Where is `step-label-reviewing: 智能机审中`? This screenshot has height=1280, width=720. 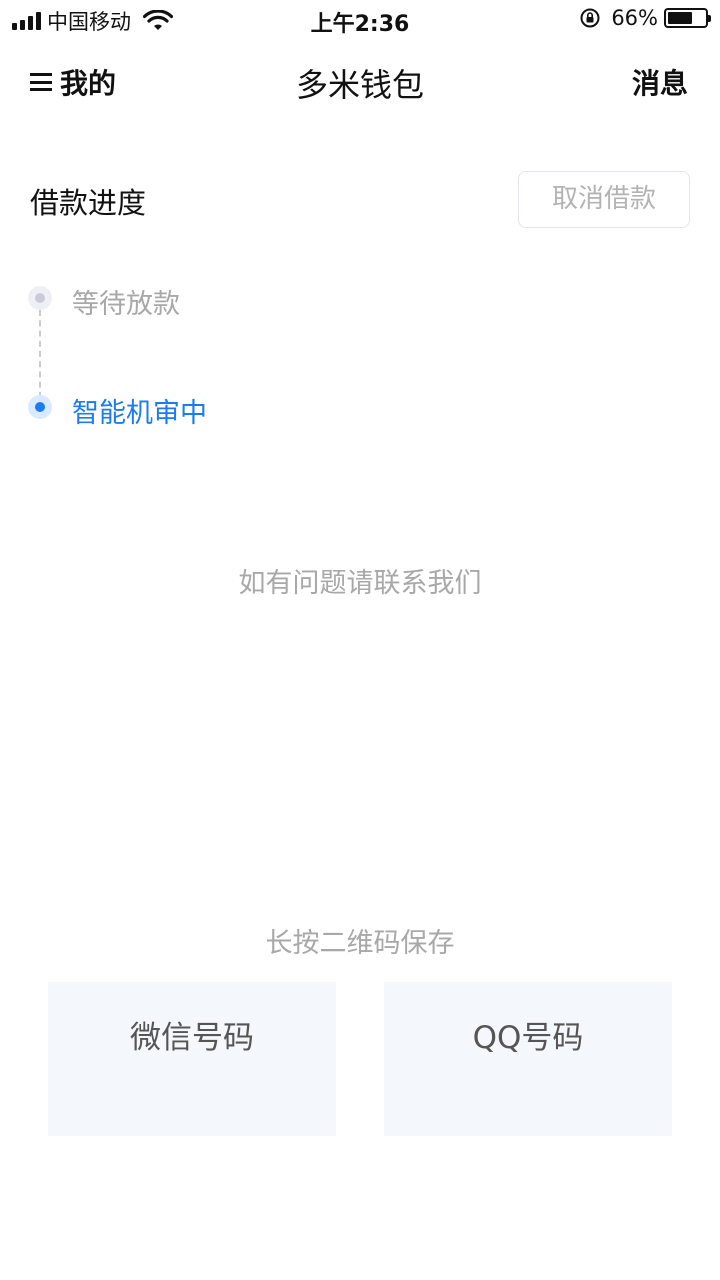
step-label-reviewing: 智能机审中 is located at coordinates (139, 413).